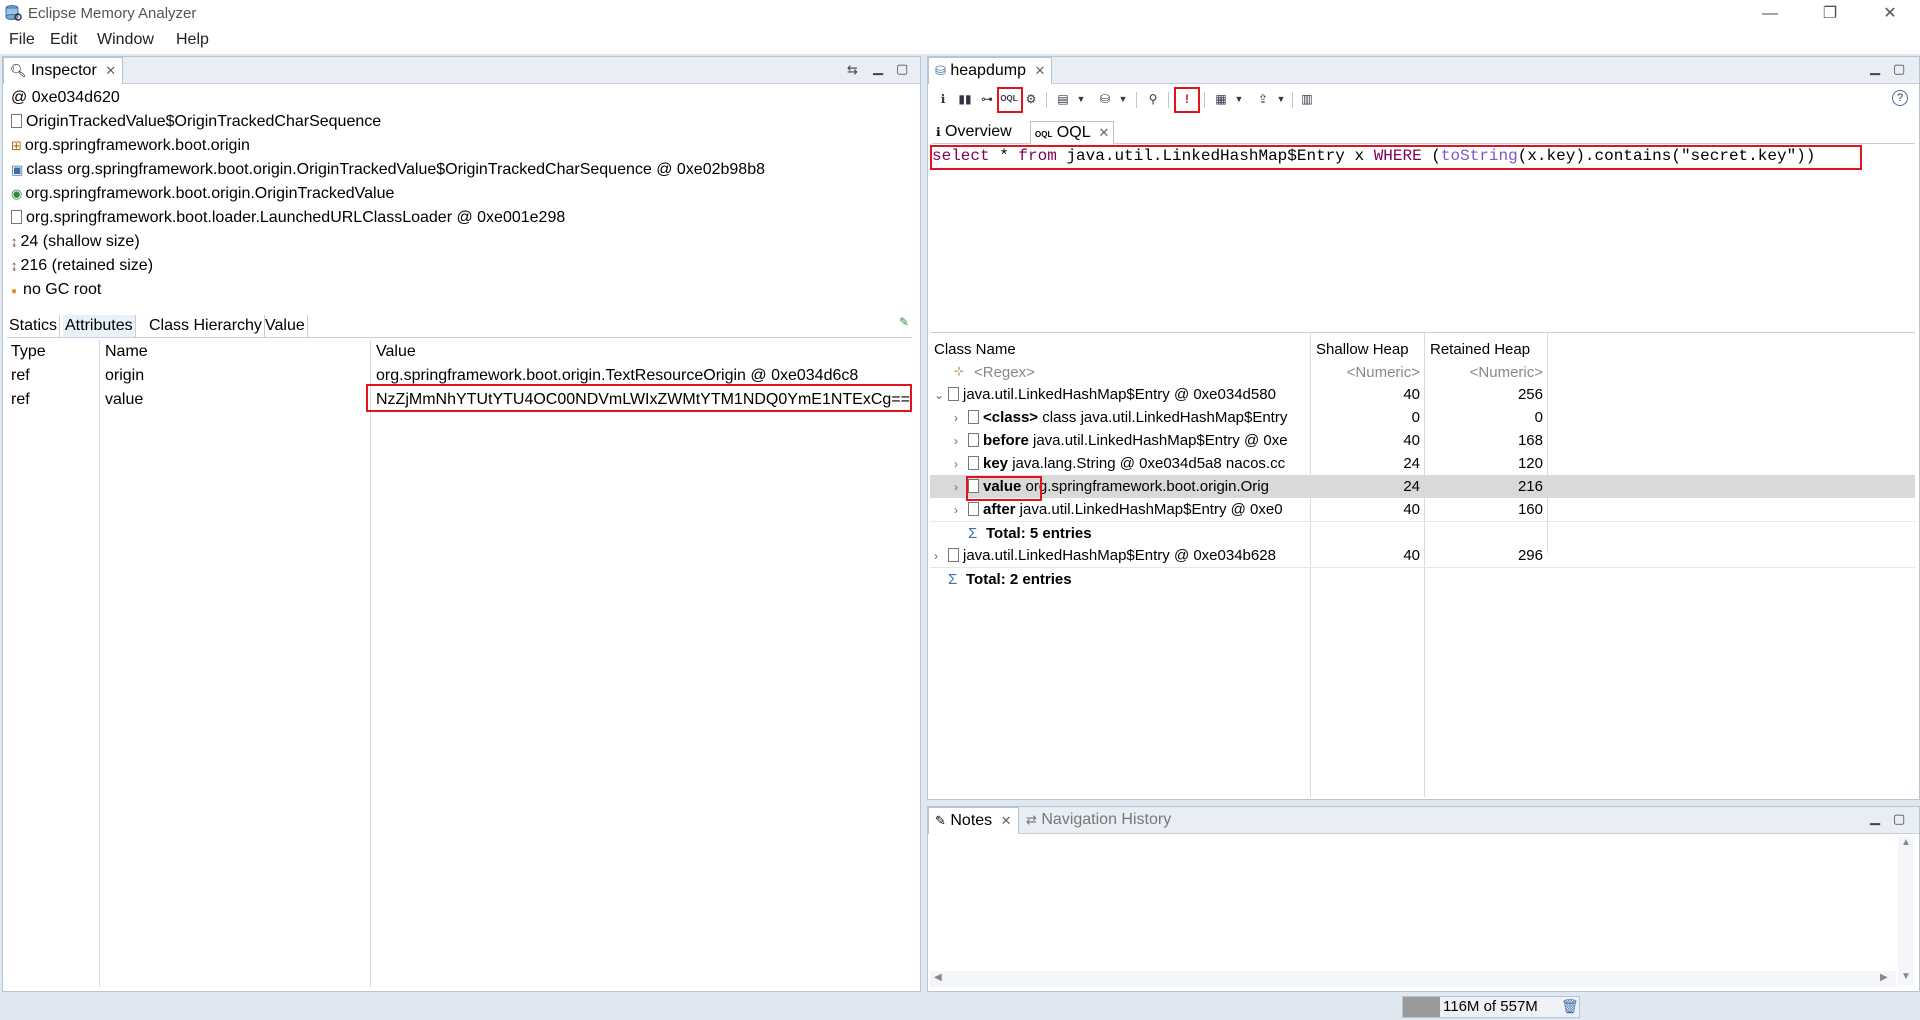 This screenshot has height=1020, width=1920. I want to click on numeric-filter-shallow: <Numeric>, so click(1366, 372).